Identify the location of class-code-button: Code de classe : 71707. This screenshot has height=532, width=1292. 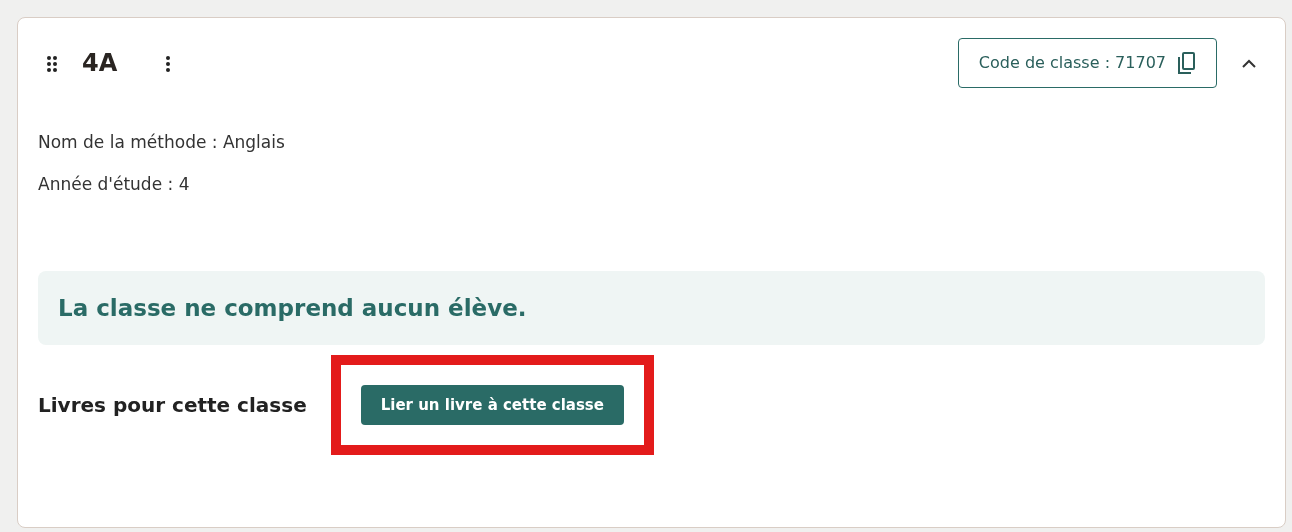
(1087, 63).